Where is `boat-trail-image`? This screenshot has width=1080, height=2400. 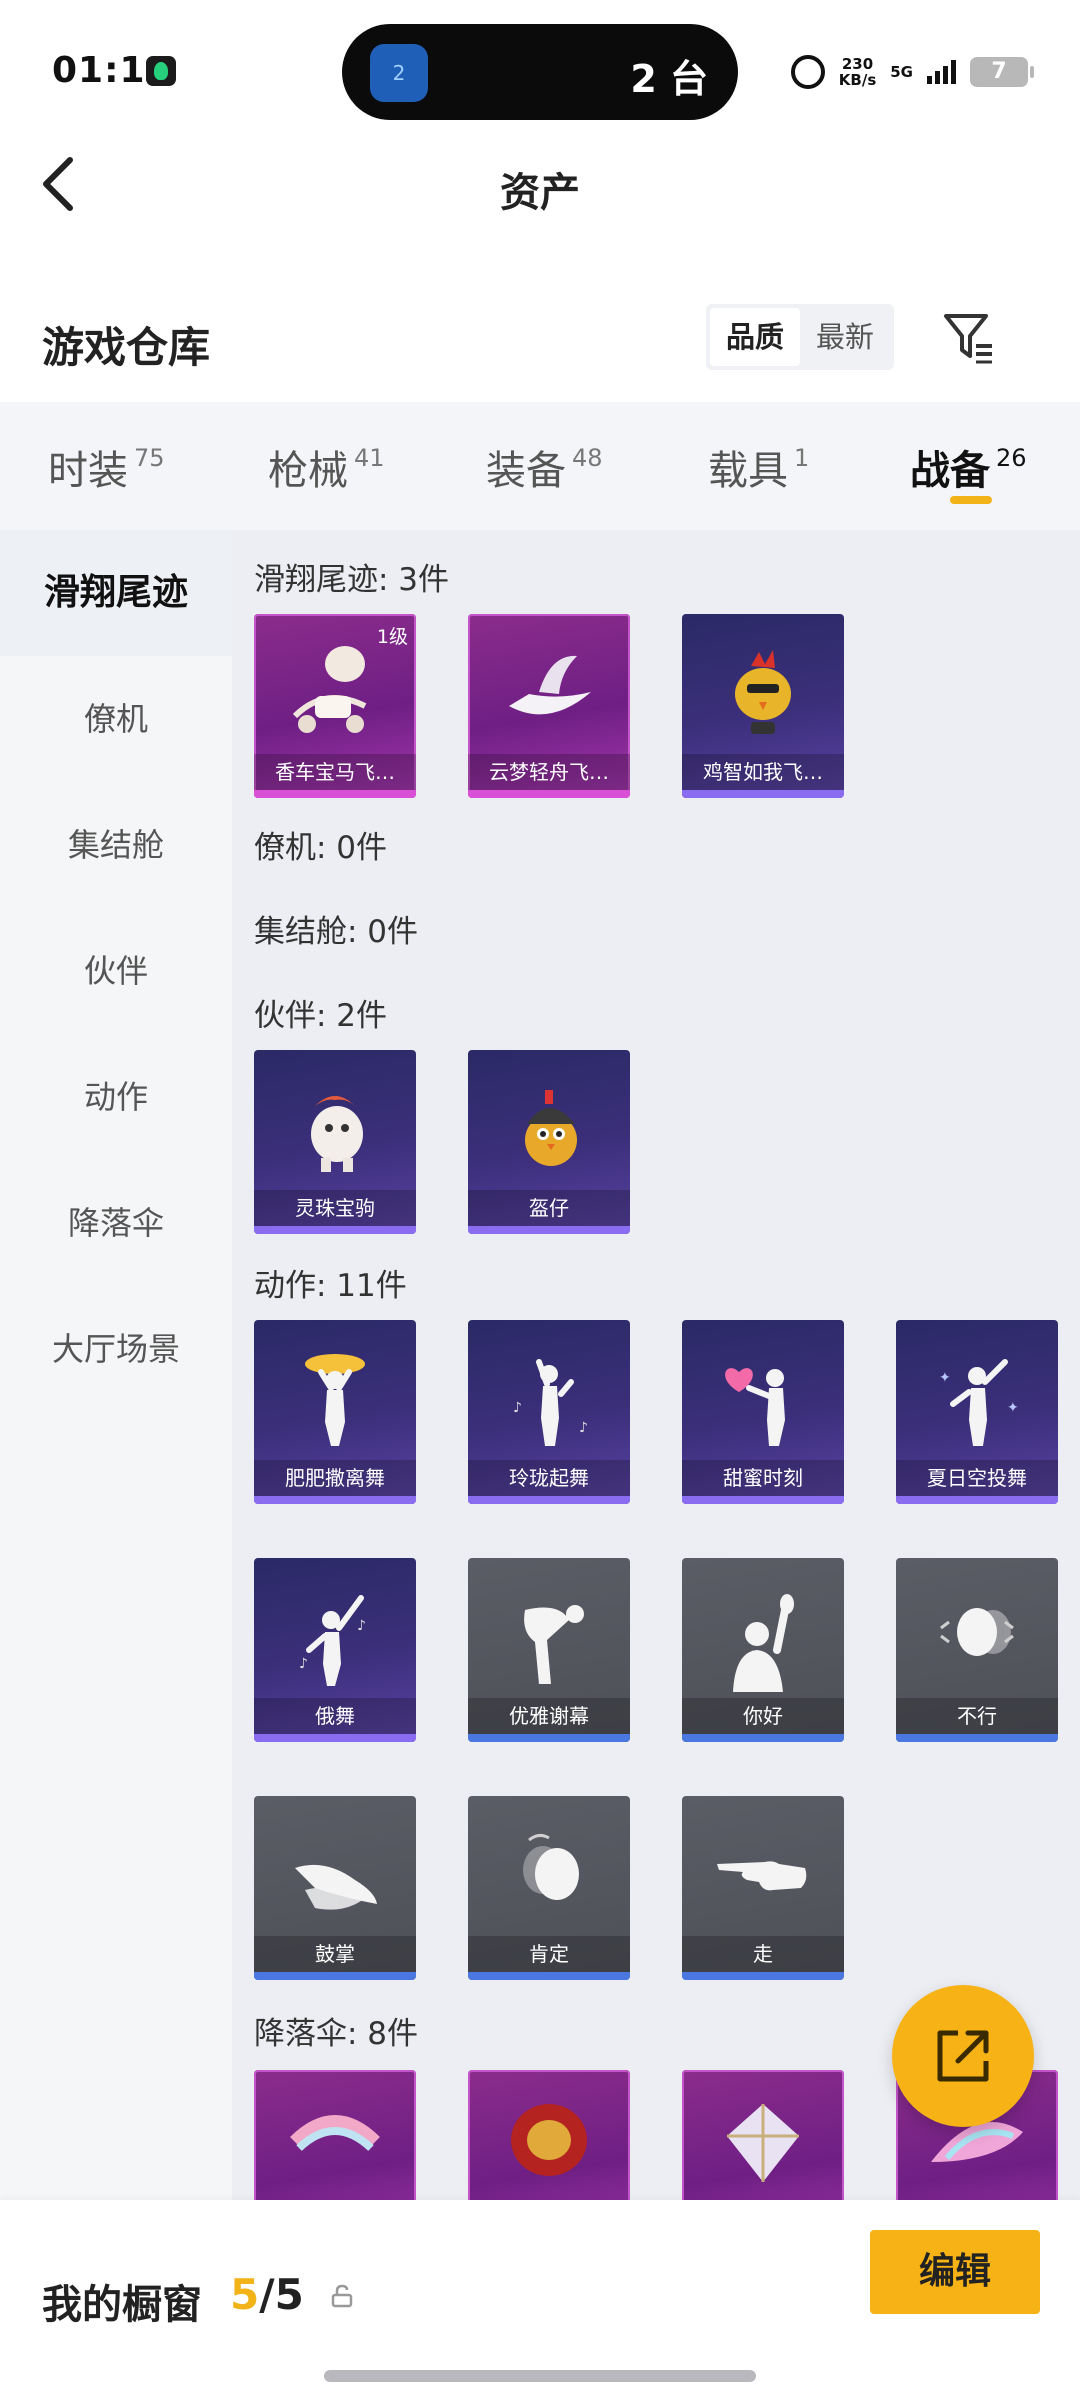
boat-trail-image is located at coordinates (550, 685).